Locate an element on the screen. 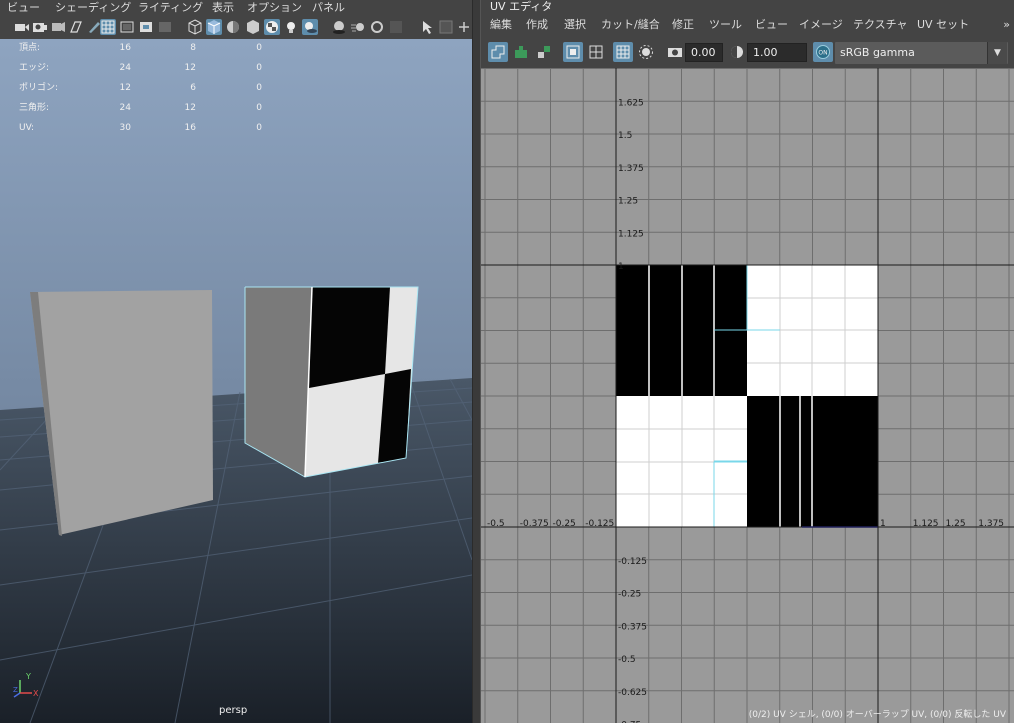  grid-icon is located at coordinates (108, 27).